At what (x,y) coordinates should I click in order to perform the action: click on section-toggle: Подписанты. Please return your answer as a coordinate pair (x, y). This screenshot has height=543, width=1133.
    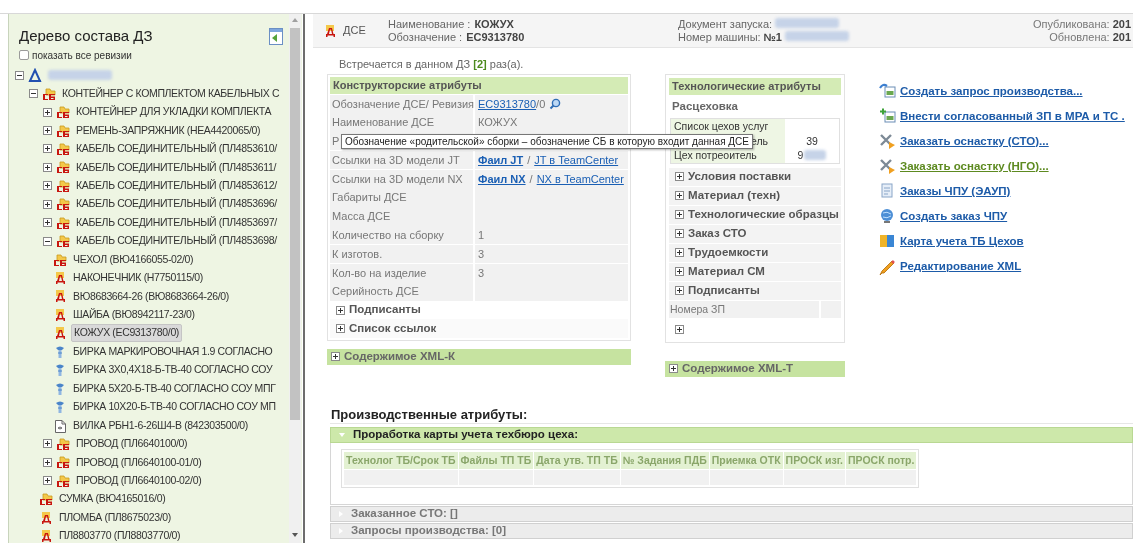
    Looking at the image, I should click on (385, 310).